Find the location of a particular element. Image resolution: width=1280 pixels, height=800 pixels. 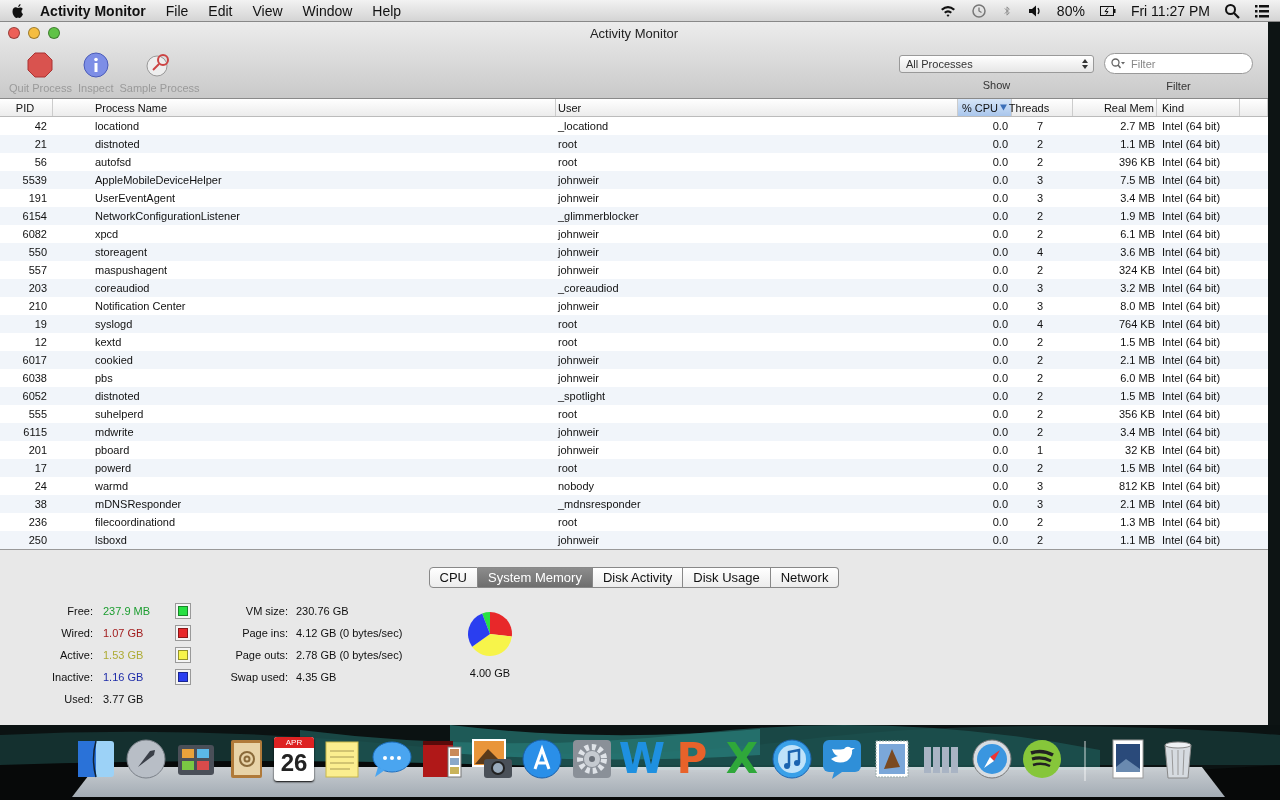

monitor-tab: System Memory is located at coordinates (535, 577).